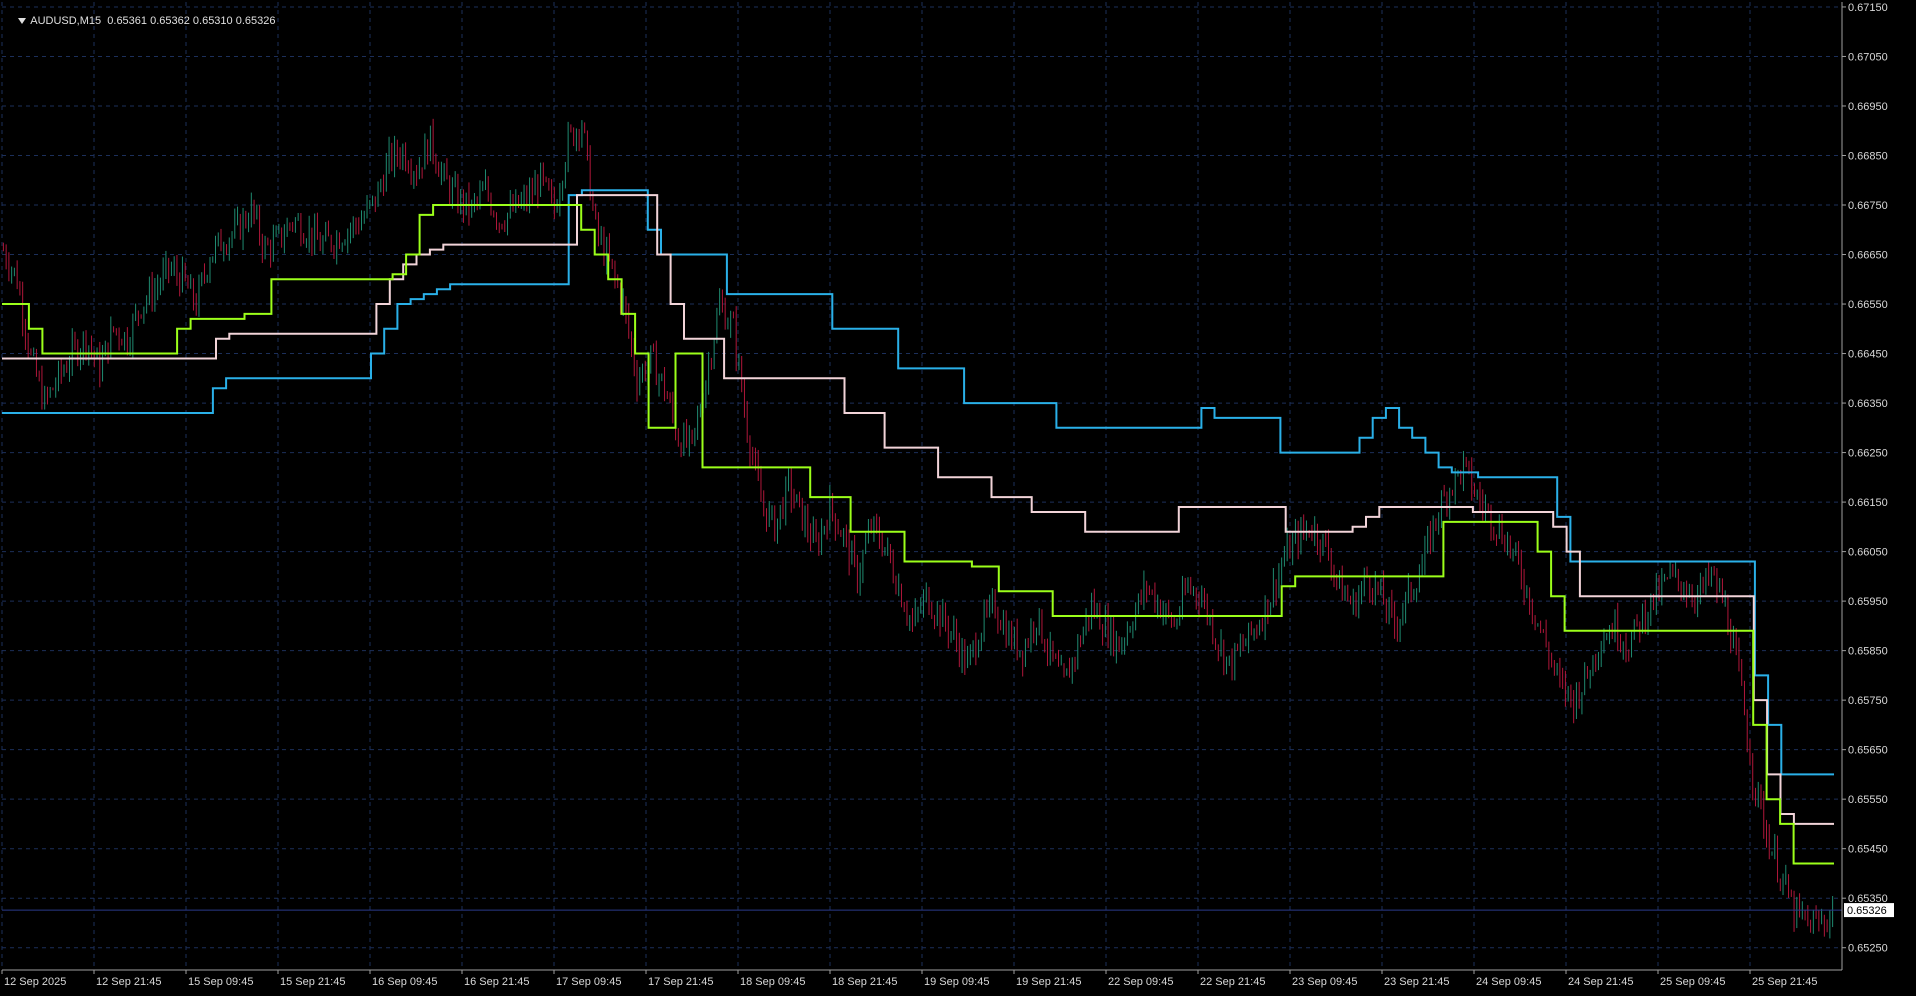  Describe the element at coordinates (1868, 553) in the screenshot. I see `y-tick-label: 0.66050` at that location.